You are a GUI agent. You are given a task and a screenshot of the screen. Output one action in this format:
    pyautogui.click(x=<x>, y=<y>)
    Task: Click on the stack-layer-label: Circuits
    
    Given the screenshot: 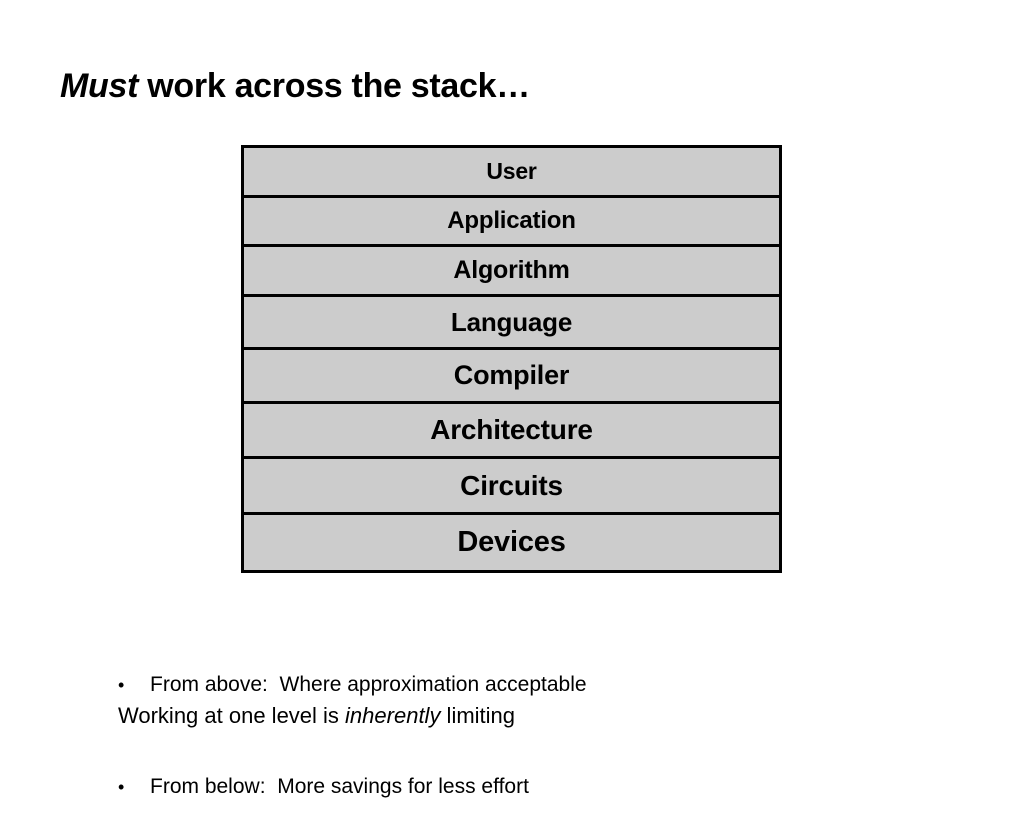 What is the action you would take?
    pyautogui.click(x=511, y=485)
    